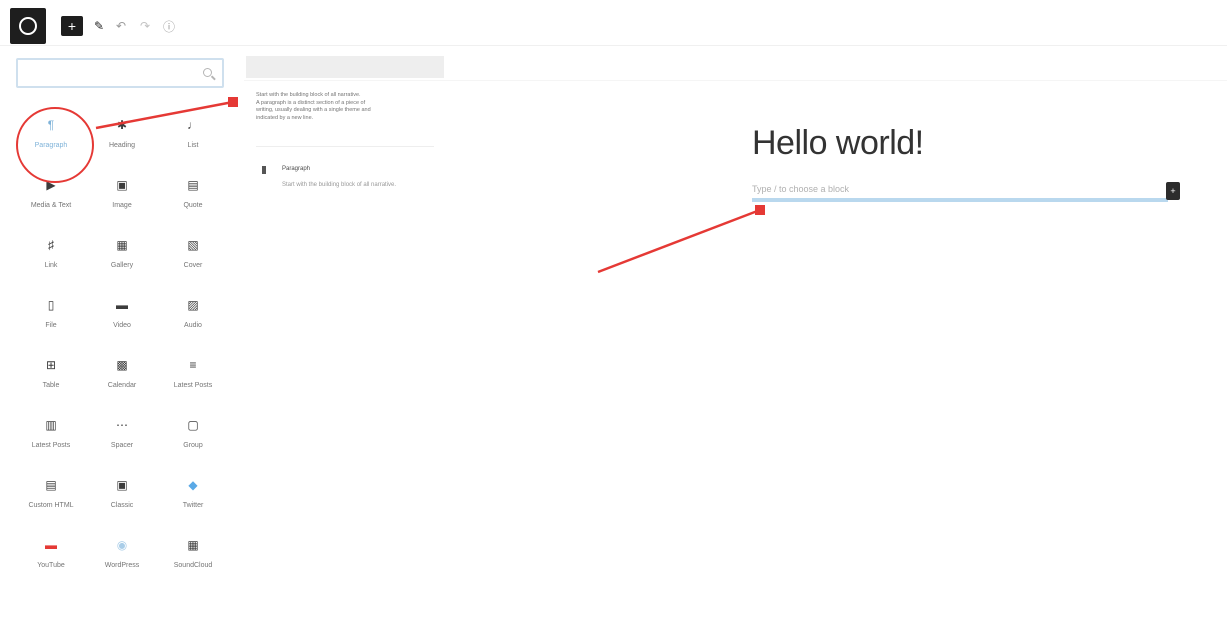  What do you see at coordinates (193, 245) in the screenshot?
I see `cover-icon: ▧` at bounding box center [193, 245].